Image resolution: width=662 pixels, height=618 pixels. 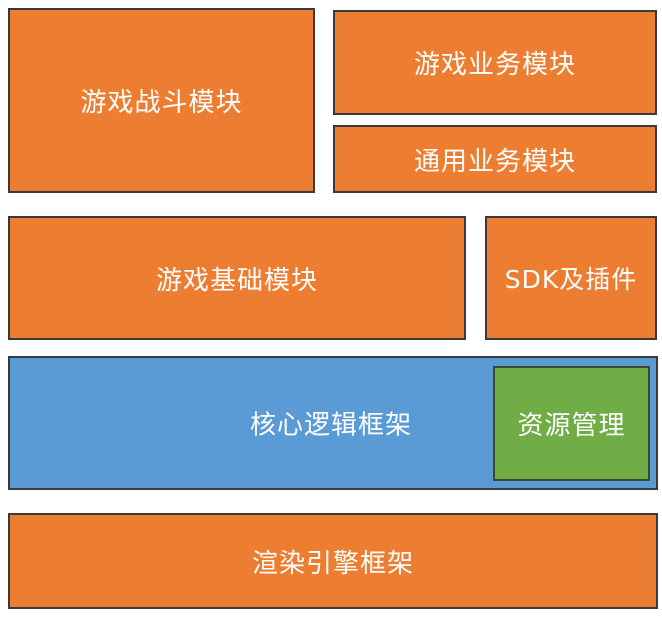 I want to click on game-business-module-label: 游戏业务模块, so click(x=494, y=65).